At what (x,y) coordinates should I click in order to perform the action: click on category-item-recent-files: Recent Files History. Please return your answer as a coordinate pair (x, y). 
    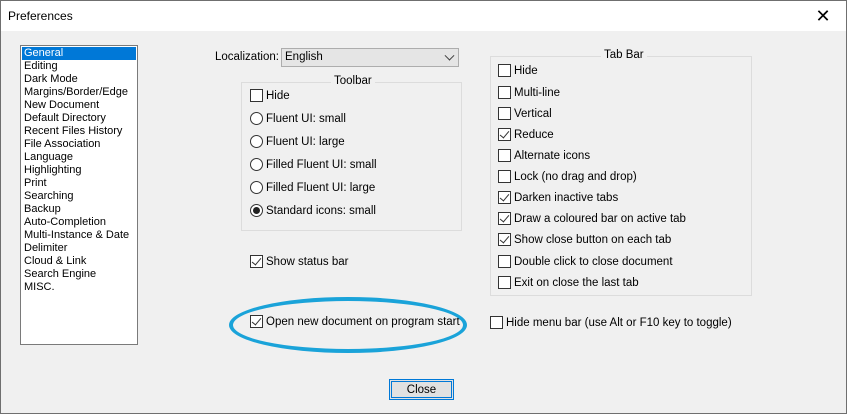
    Looking at the image, I should click on (79, 131).